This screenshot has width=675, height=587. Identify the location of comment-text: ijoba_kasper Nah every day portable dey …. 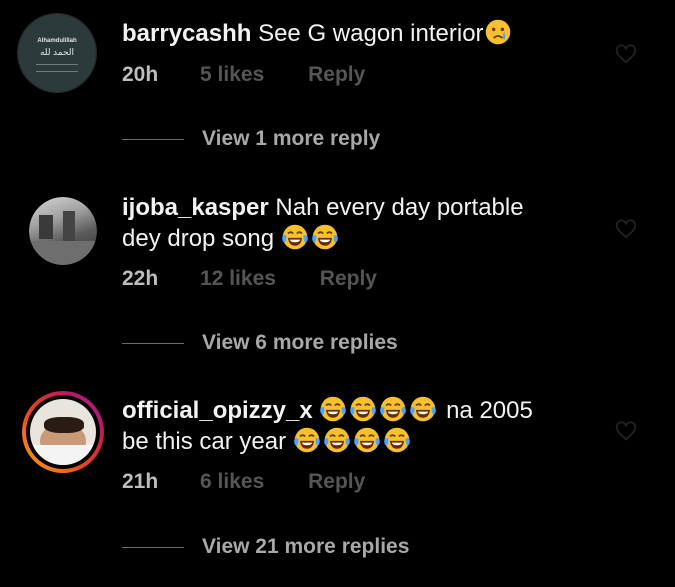
(357, 223).